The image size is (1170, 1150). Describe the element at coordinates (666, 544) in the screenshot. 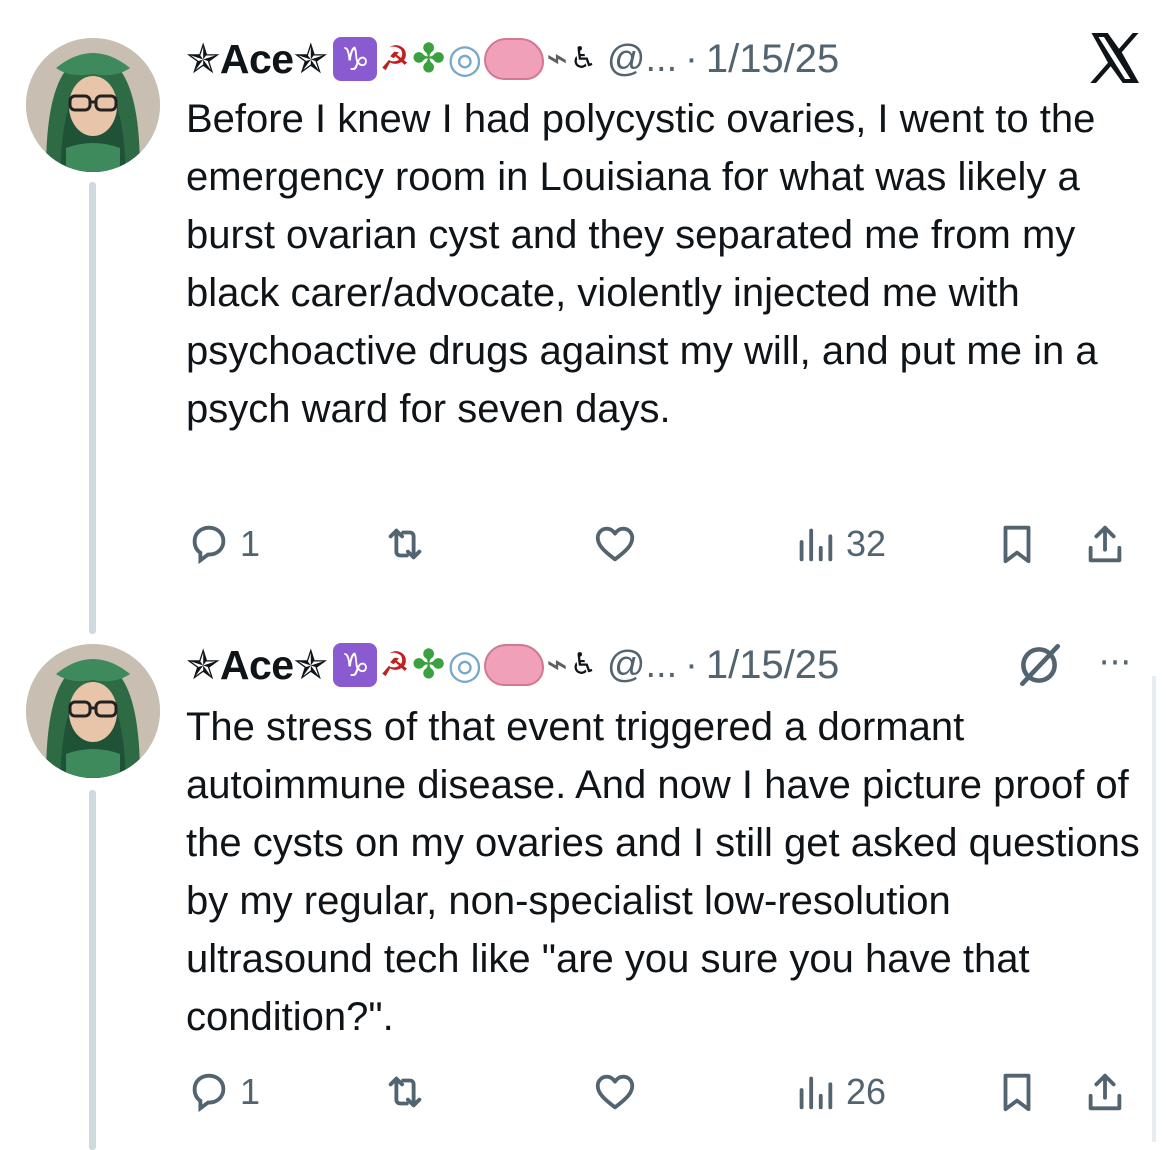

I see `action-bar: 1 32` at that location.